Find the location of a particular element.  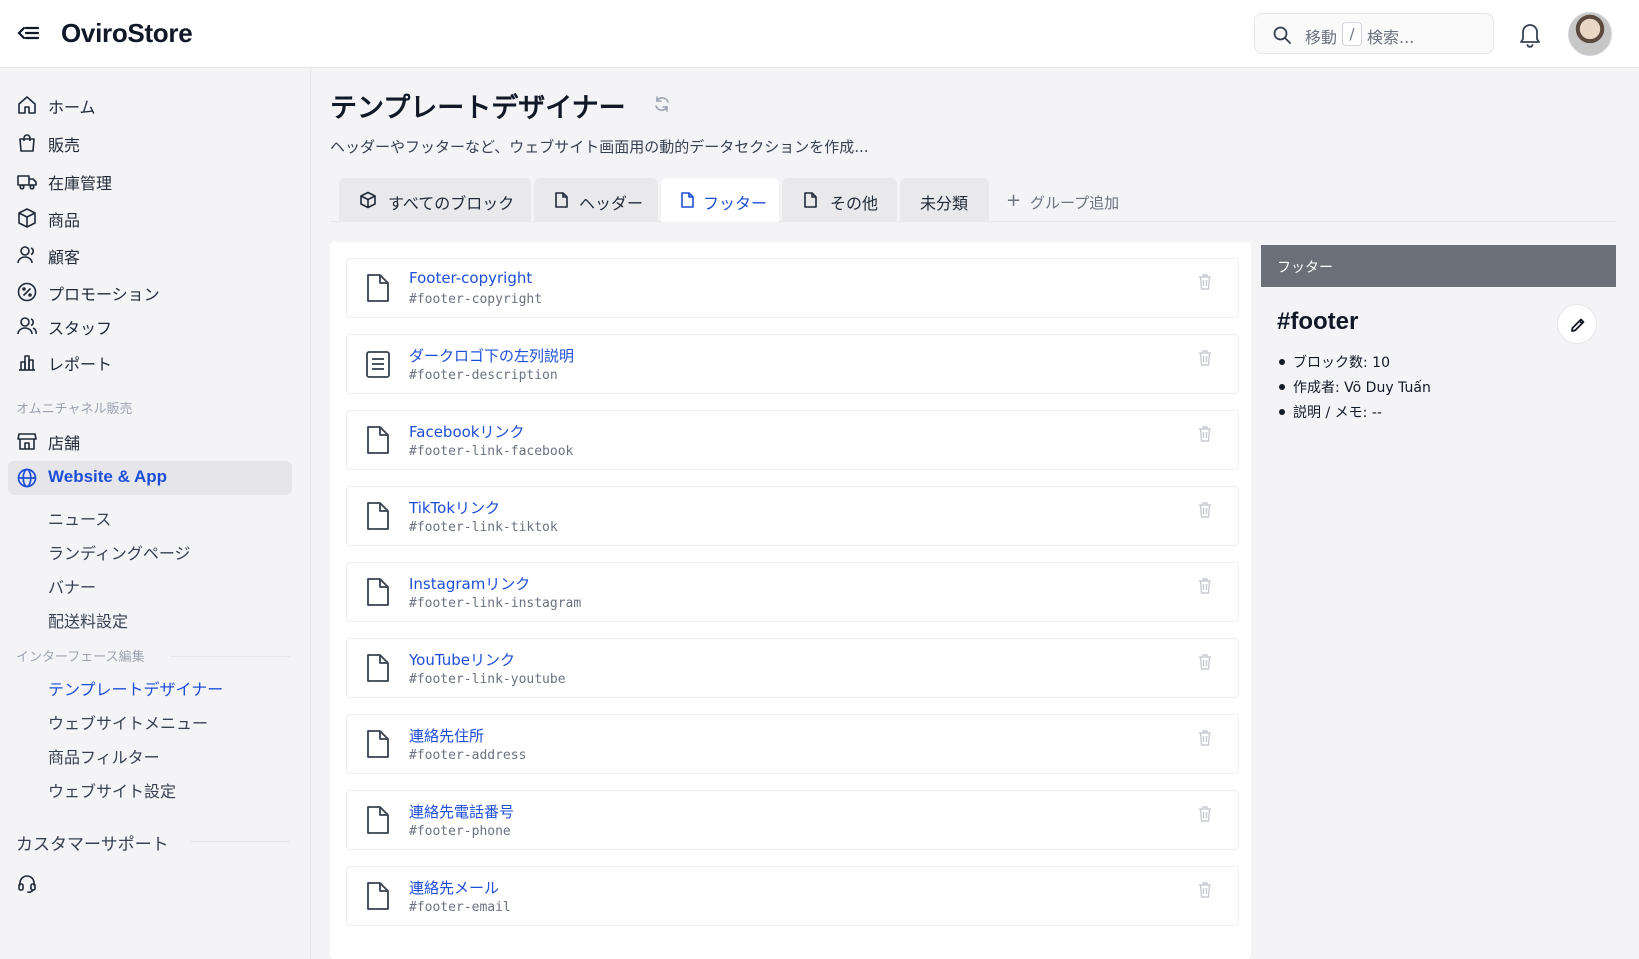

search-icon is located at coordinates (1282, 35).